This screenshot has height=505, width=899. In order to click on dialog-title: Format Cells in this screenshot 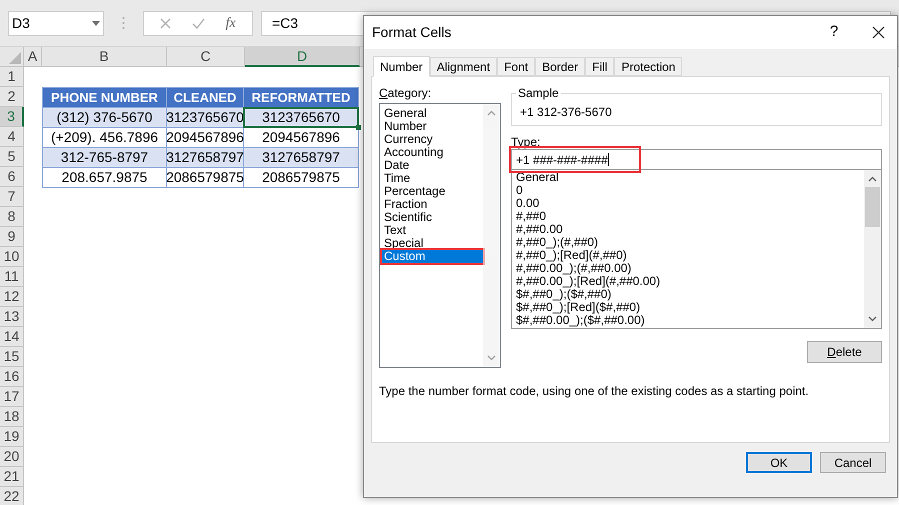, I will do `click(412, 32)`.